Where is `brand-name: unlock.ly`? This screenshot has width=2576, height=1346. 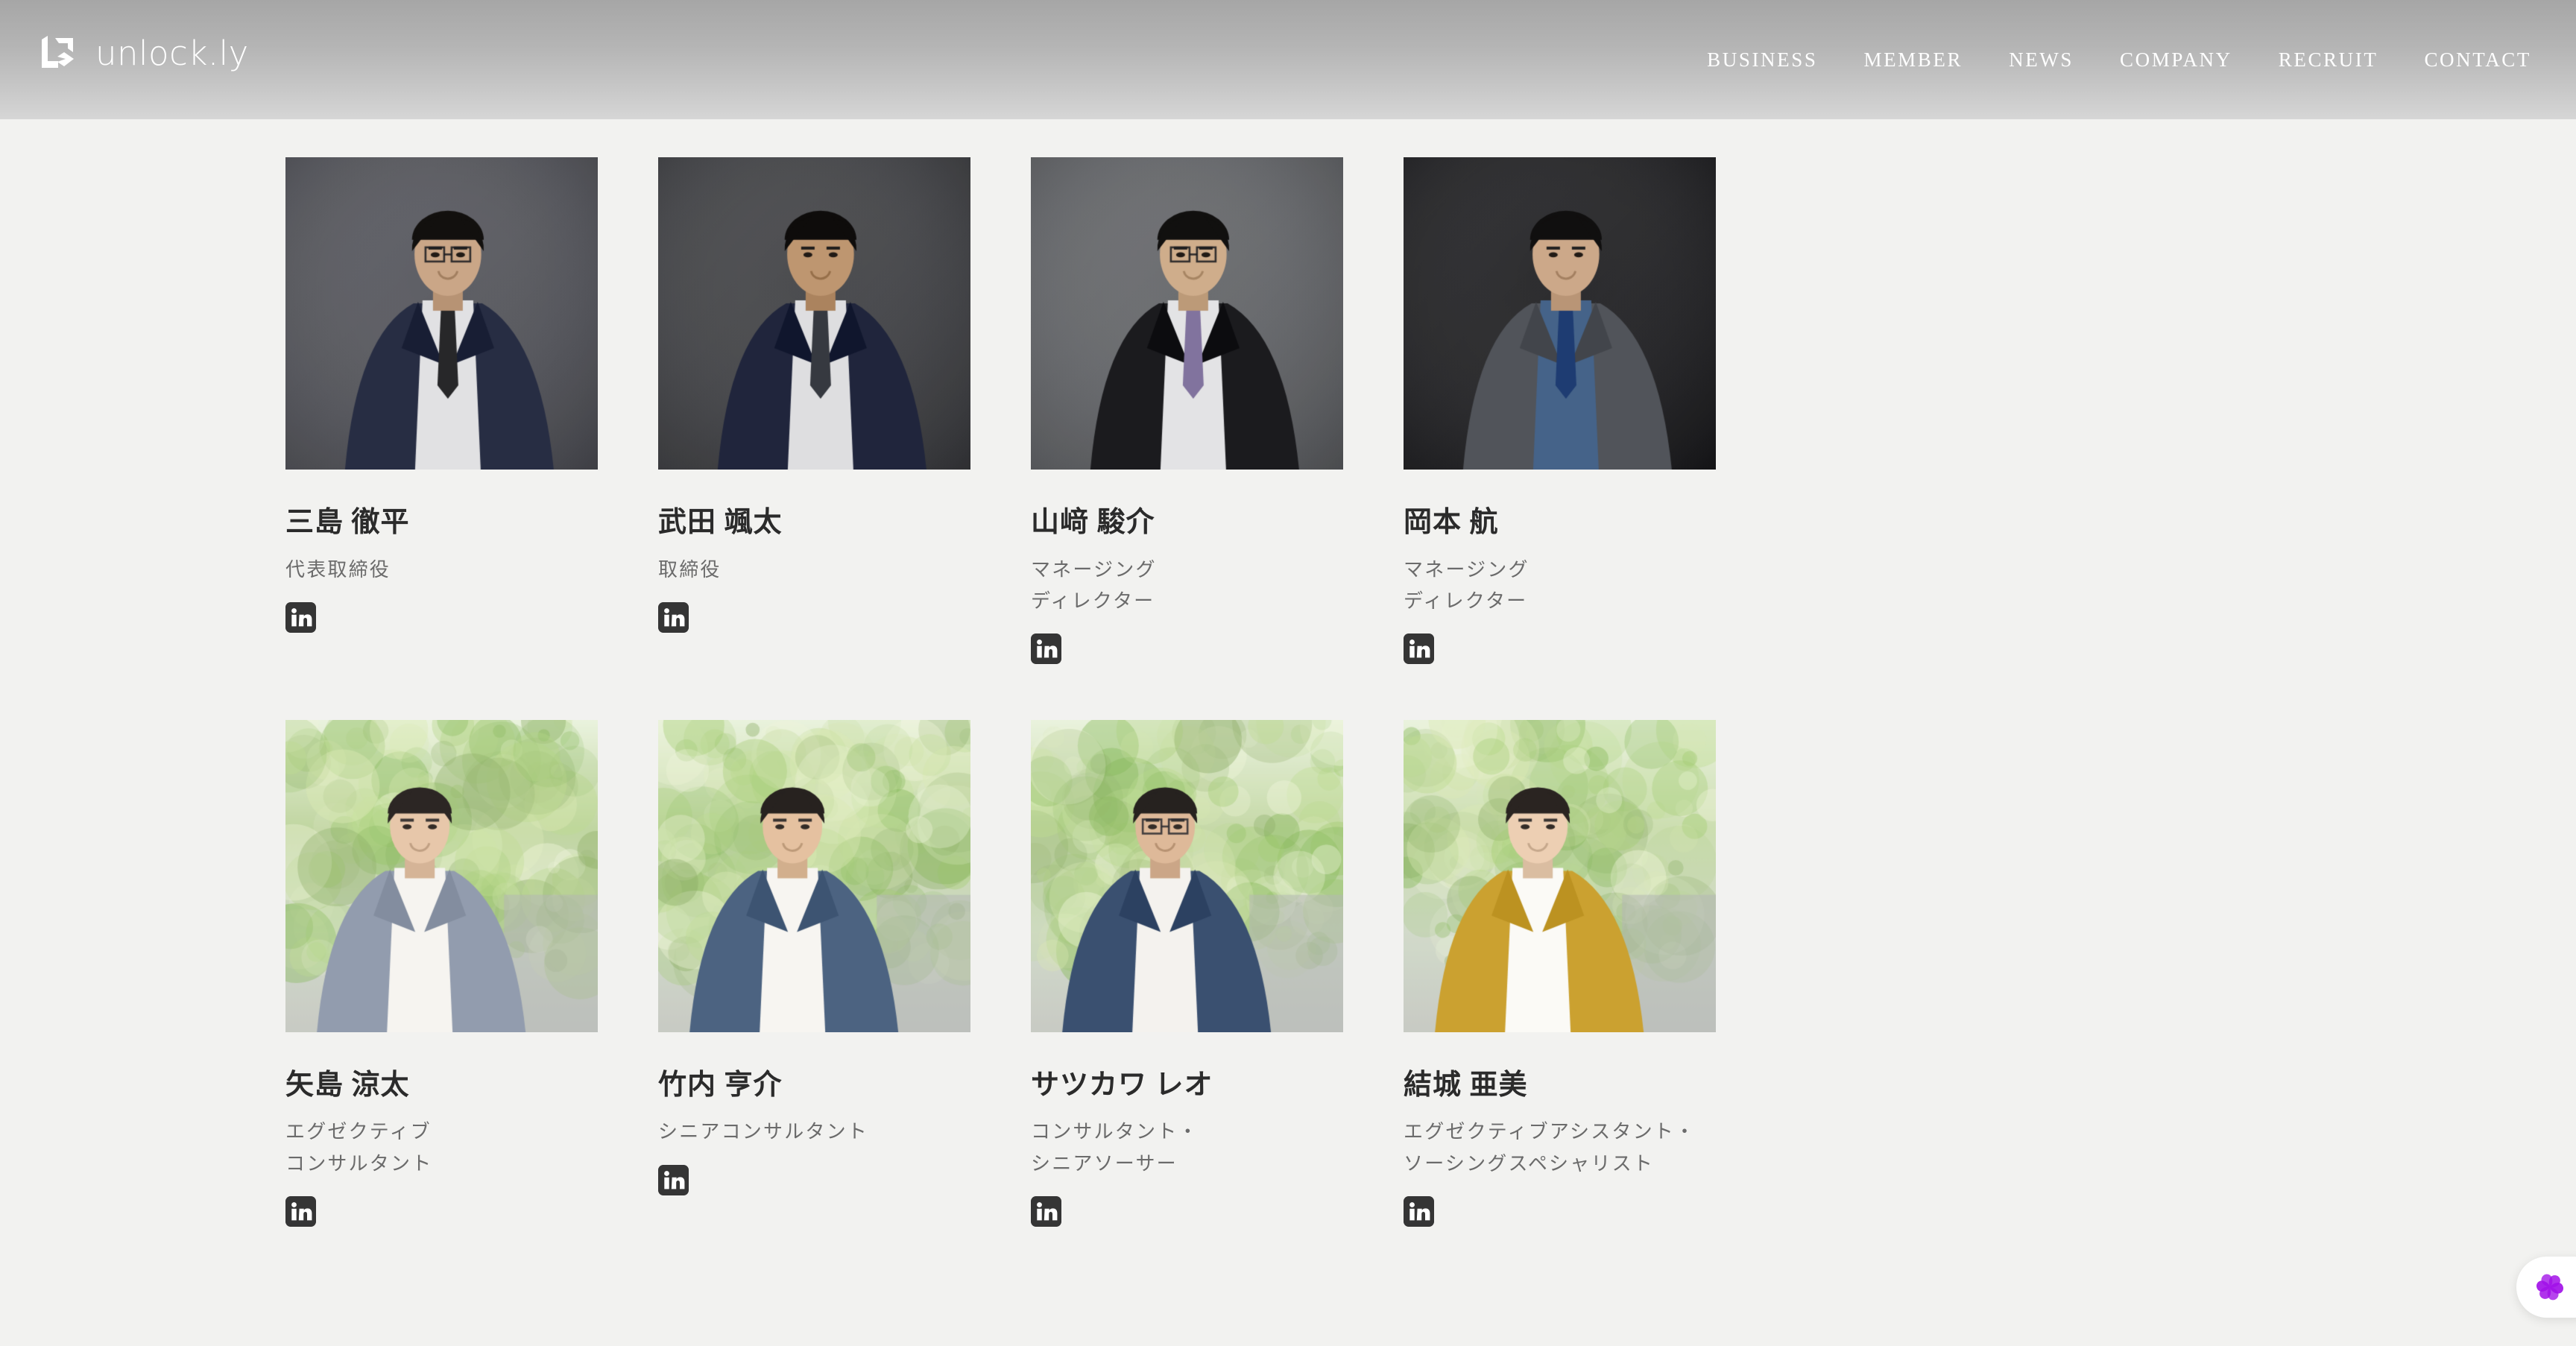
brand-name: unlock.ly is located at coordinates (172, 53).